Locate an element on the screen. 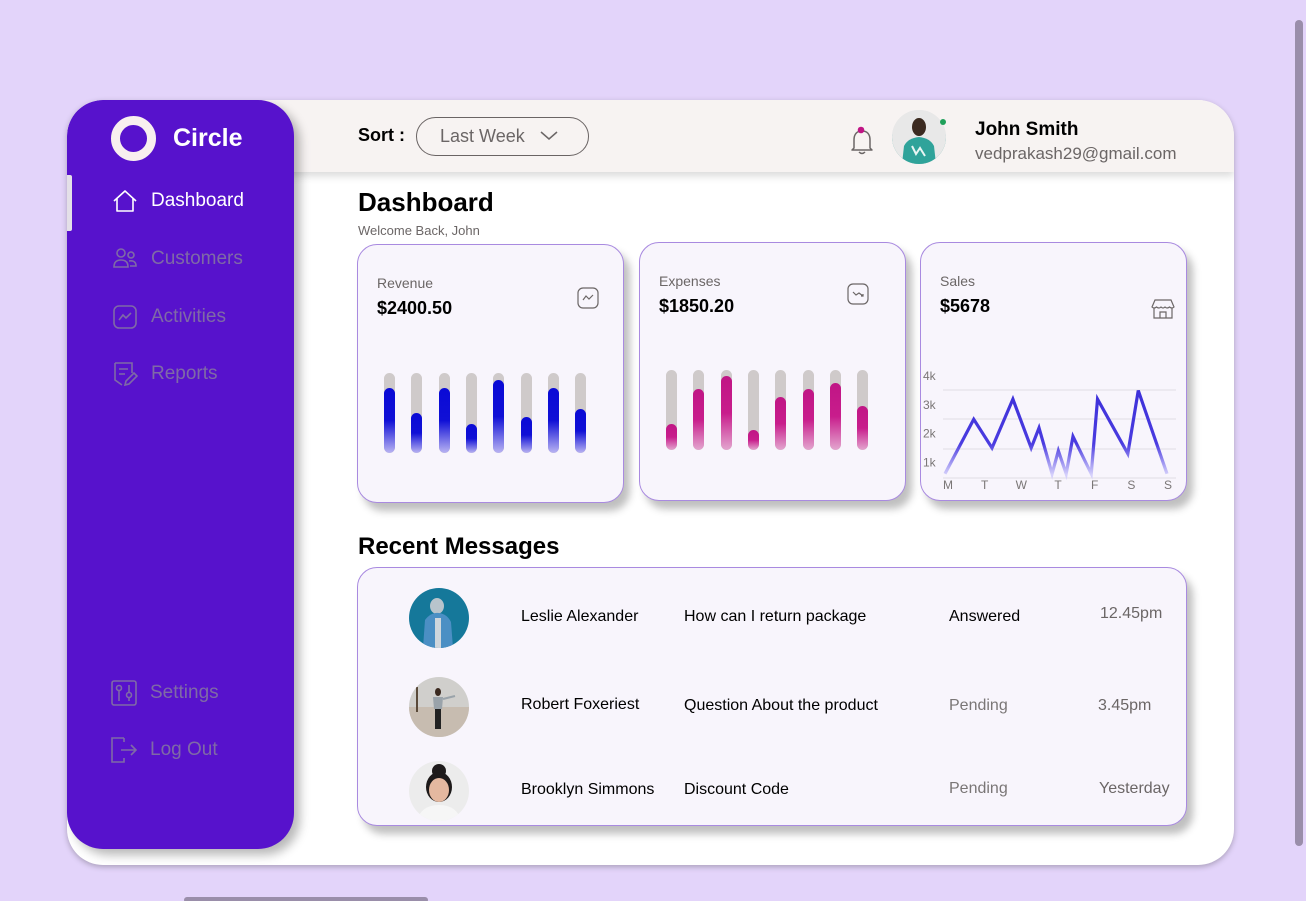 Image resolution: width=1306 pixels, height=901 pixels. card-label: Sales is located at coordinates (958, 281).